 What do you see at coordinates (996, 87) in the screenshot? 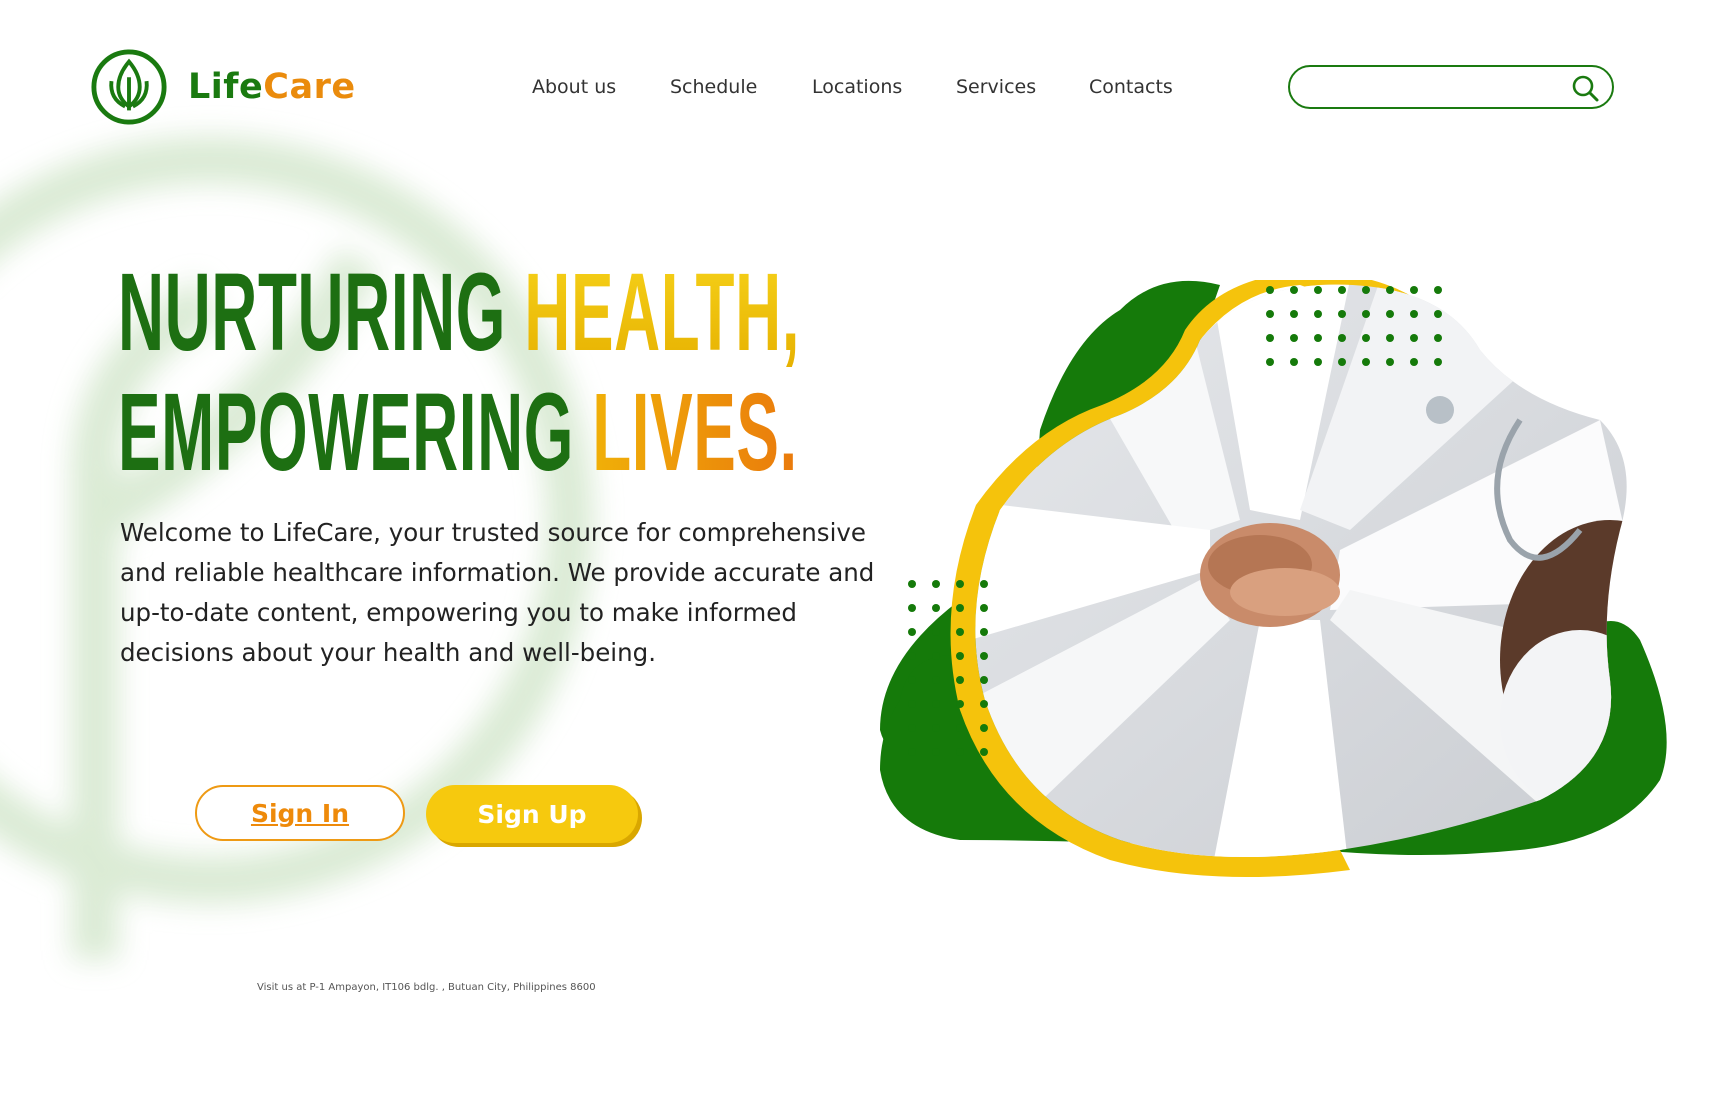
I see `nav-services: Services` at bounding box center [996, 87].